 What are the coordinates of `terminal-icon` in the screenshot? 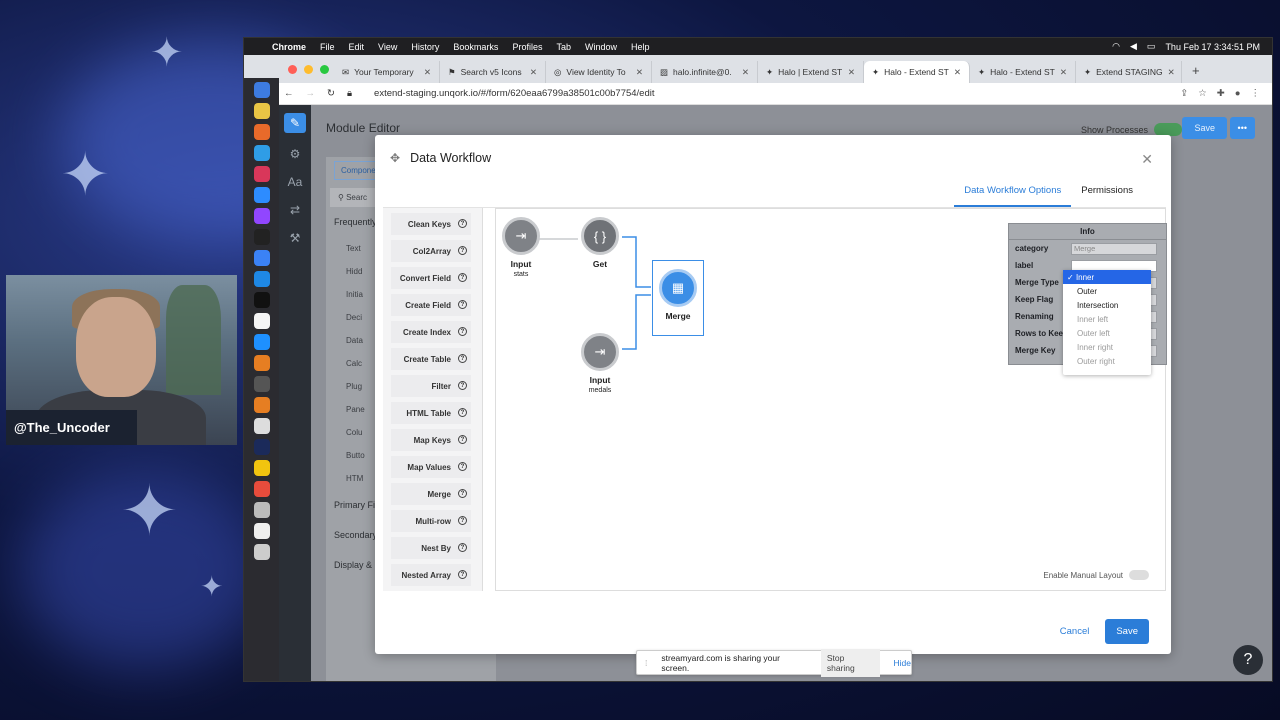 It's located at (261, 300).